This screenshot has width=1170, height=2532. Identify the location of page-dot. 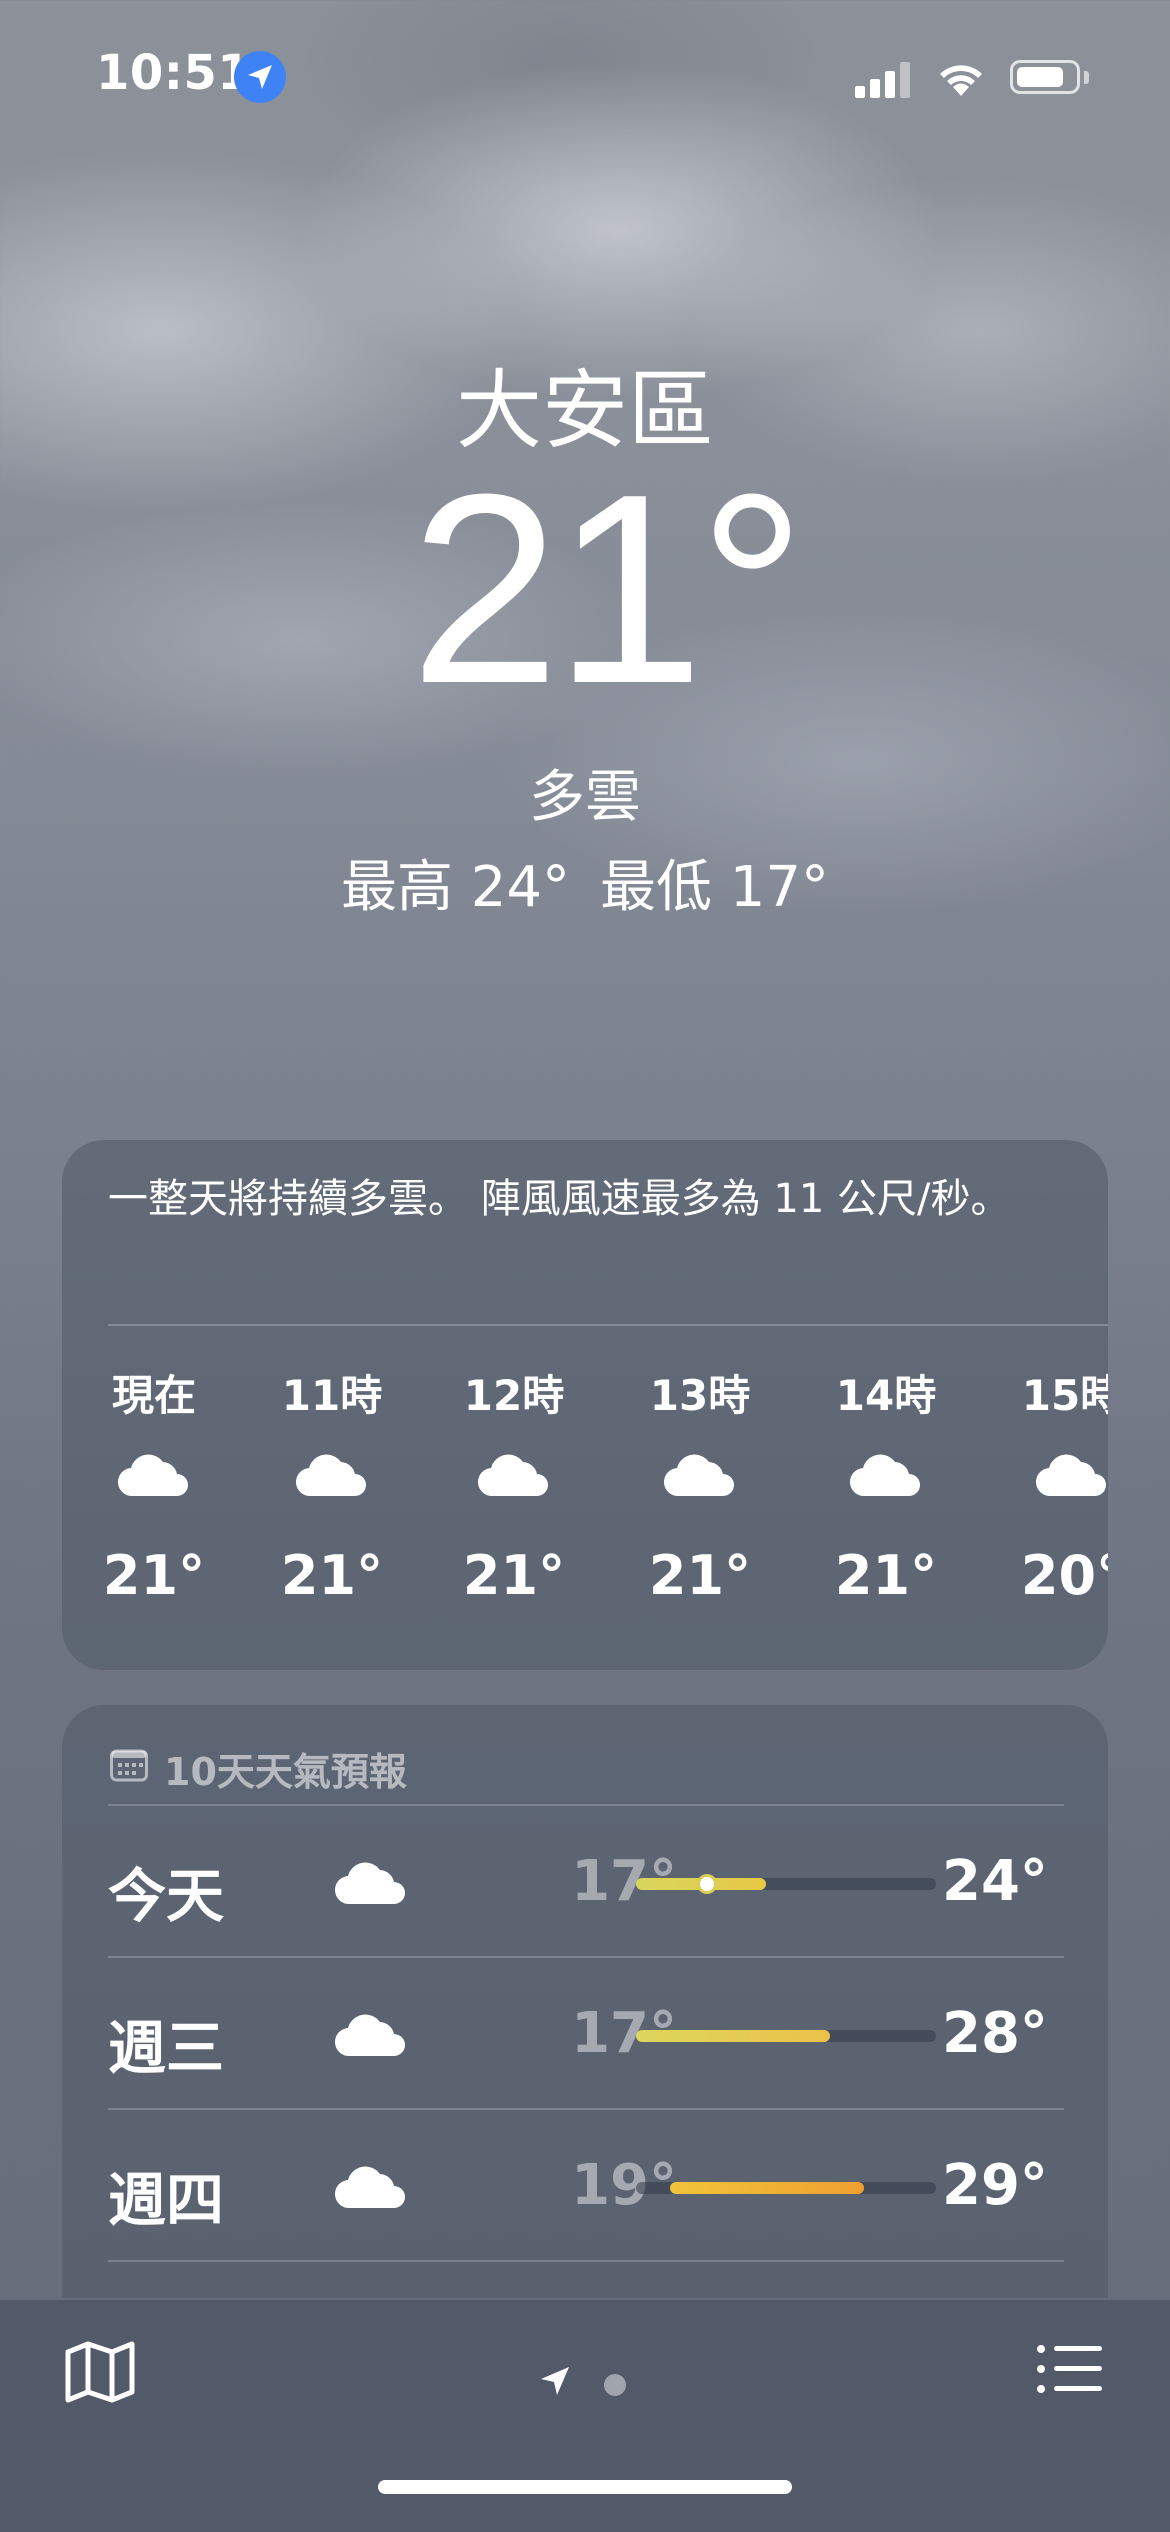
(615, 2385).